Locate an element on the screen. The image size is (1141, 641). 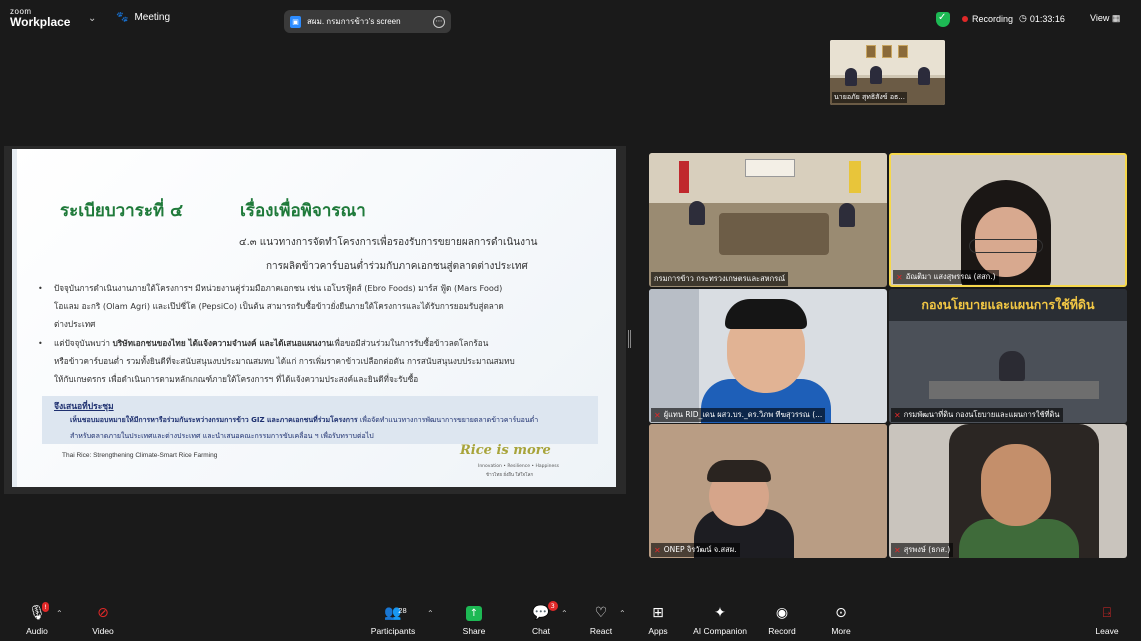
participants-options-caret-icon: ⌃ is located at coordinates (430, 613).